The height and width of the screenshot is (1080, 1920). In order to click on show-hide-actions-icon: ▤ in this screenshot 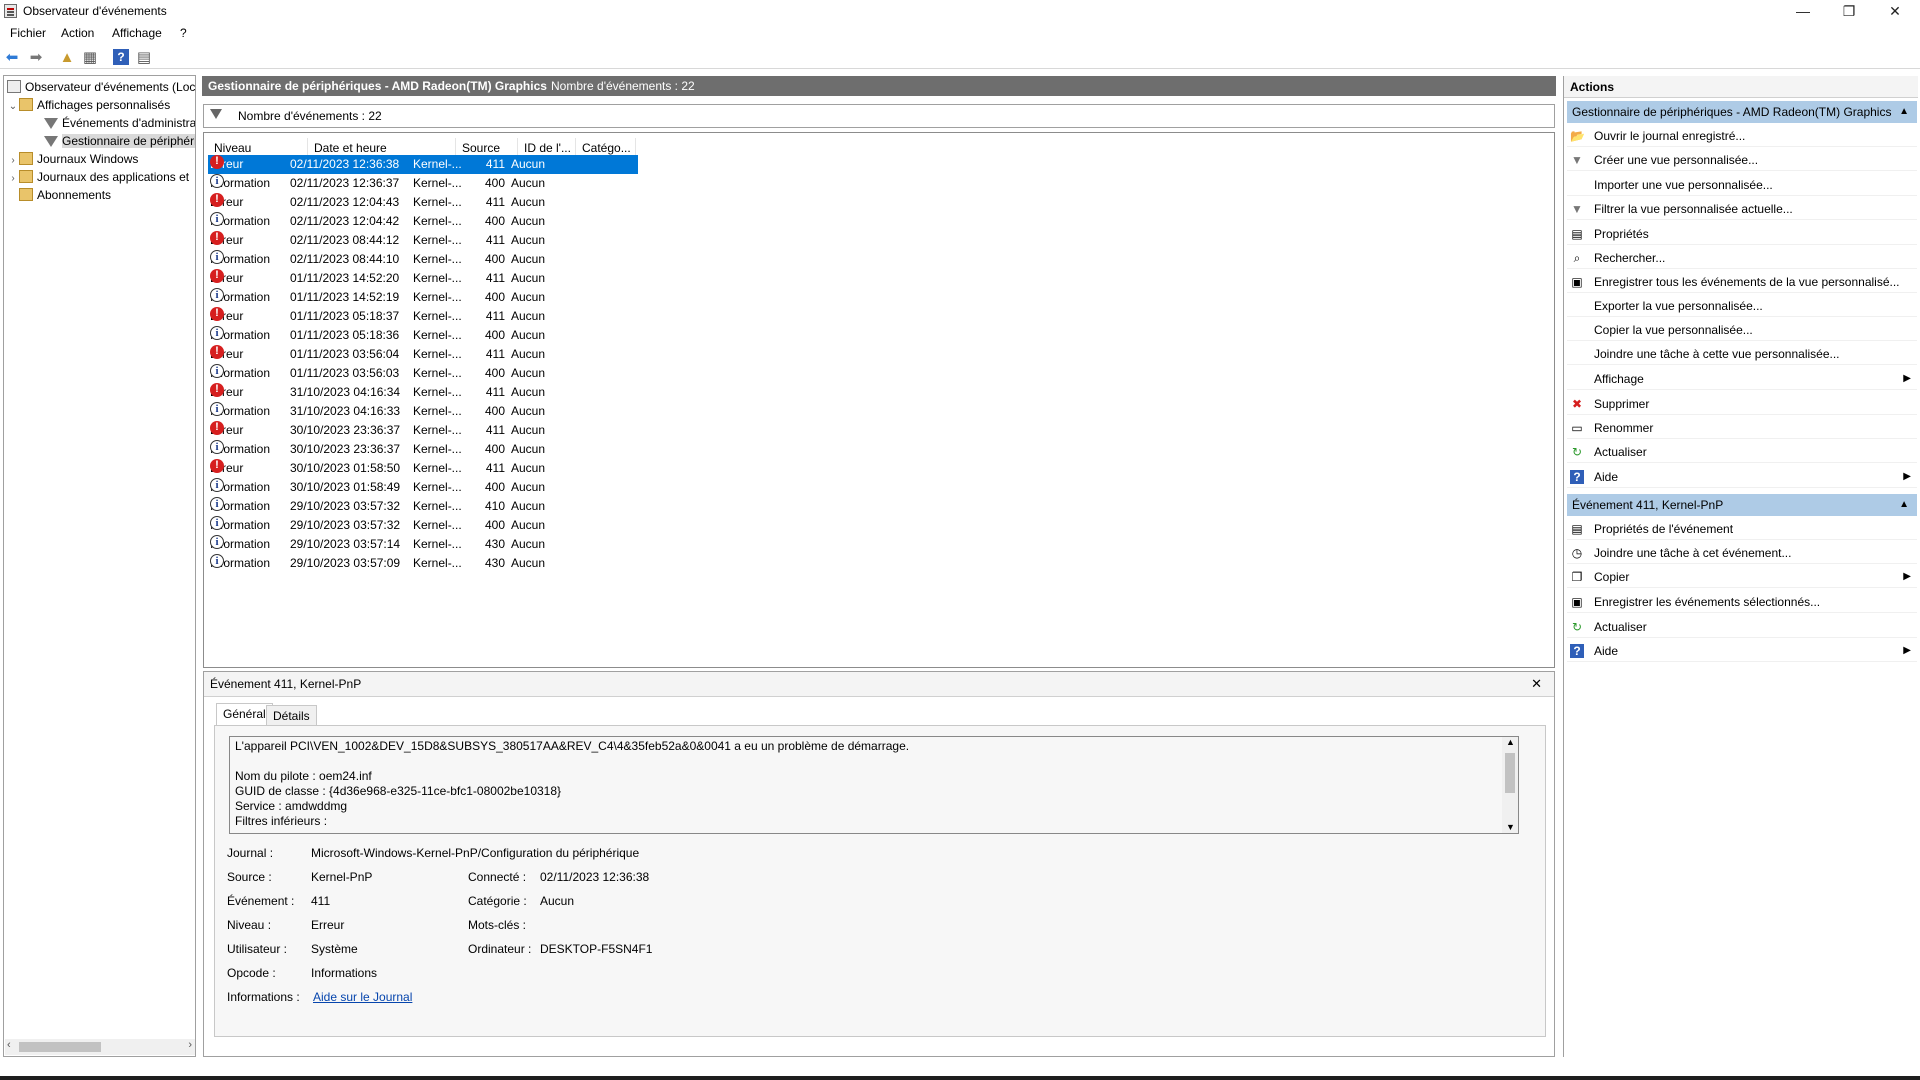, I will do `click(144, 57)`.